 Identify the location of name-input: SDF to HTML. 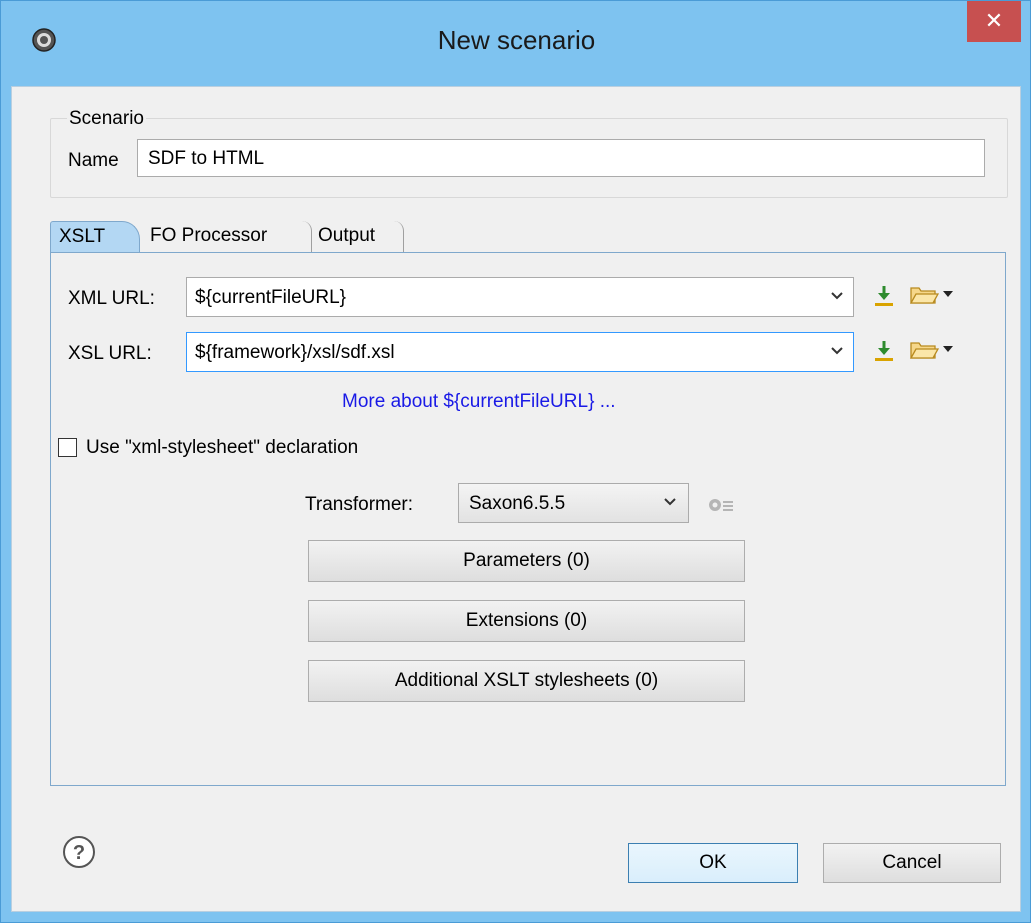
(561, 158).